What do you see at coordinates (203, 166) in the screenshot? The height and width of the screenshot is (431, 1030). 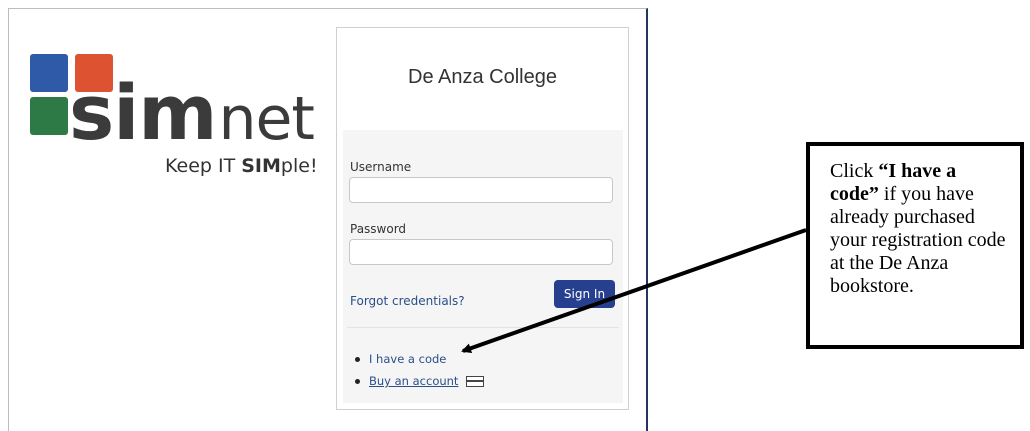 I see `tagline-prefix: Keep IT` at bounding box center [203, 166].